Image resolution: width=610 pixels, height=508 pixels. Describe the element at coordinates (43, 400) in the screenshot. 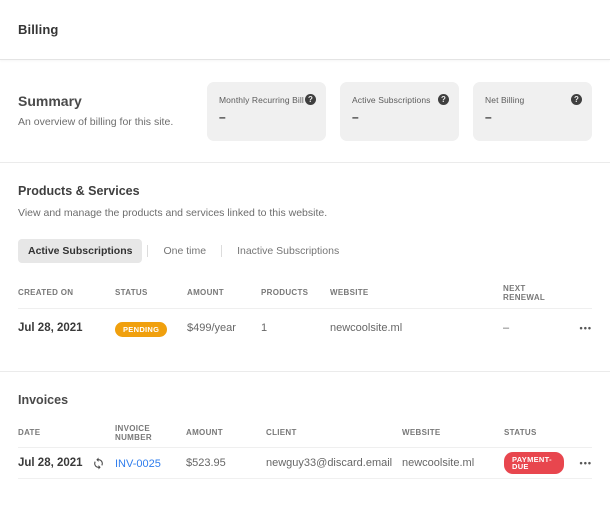

I see `invoices-heading: Invoices` at that location.